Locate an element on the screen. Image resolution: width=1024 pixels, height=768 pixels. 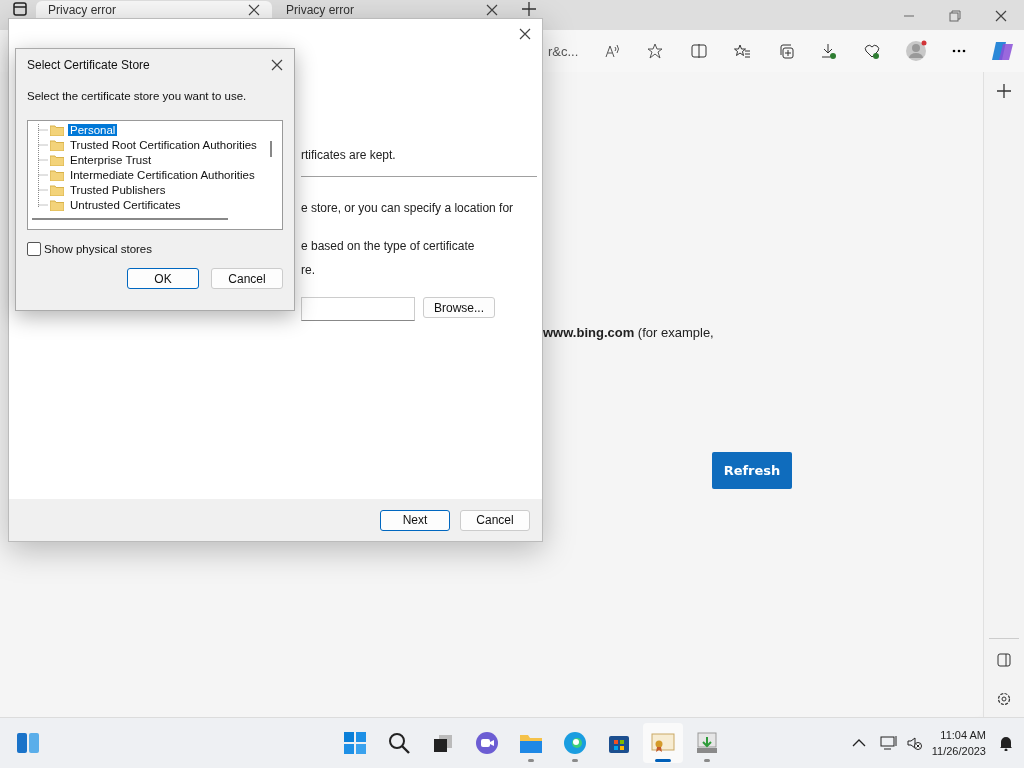
task-view-icon is located at coordinates (443, 743).